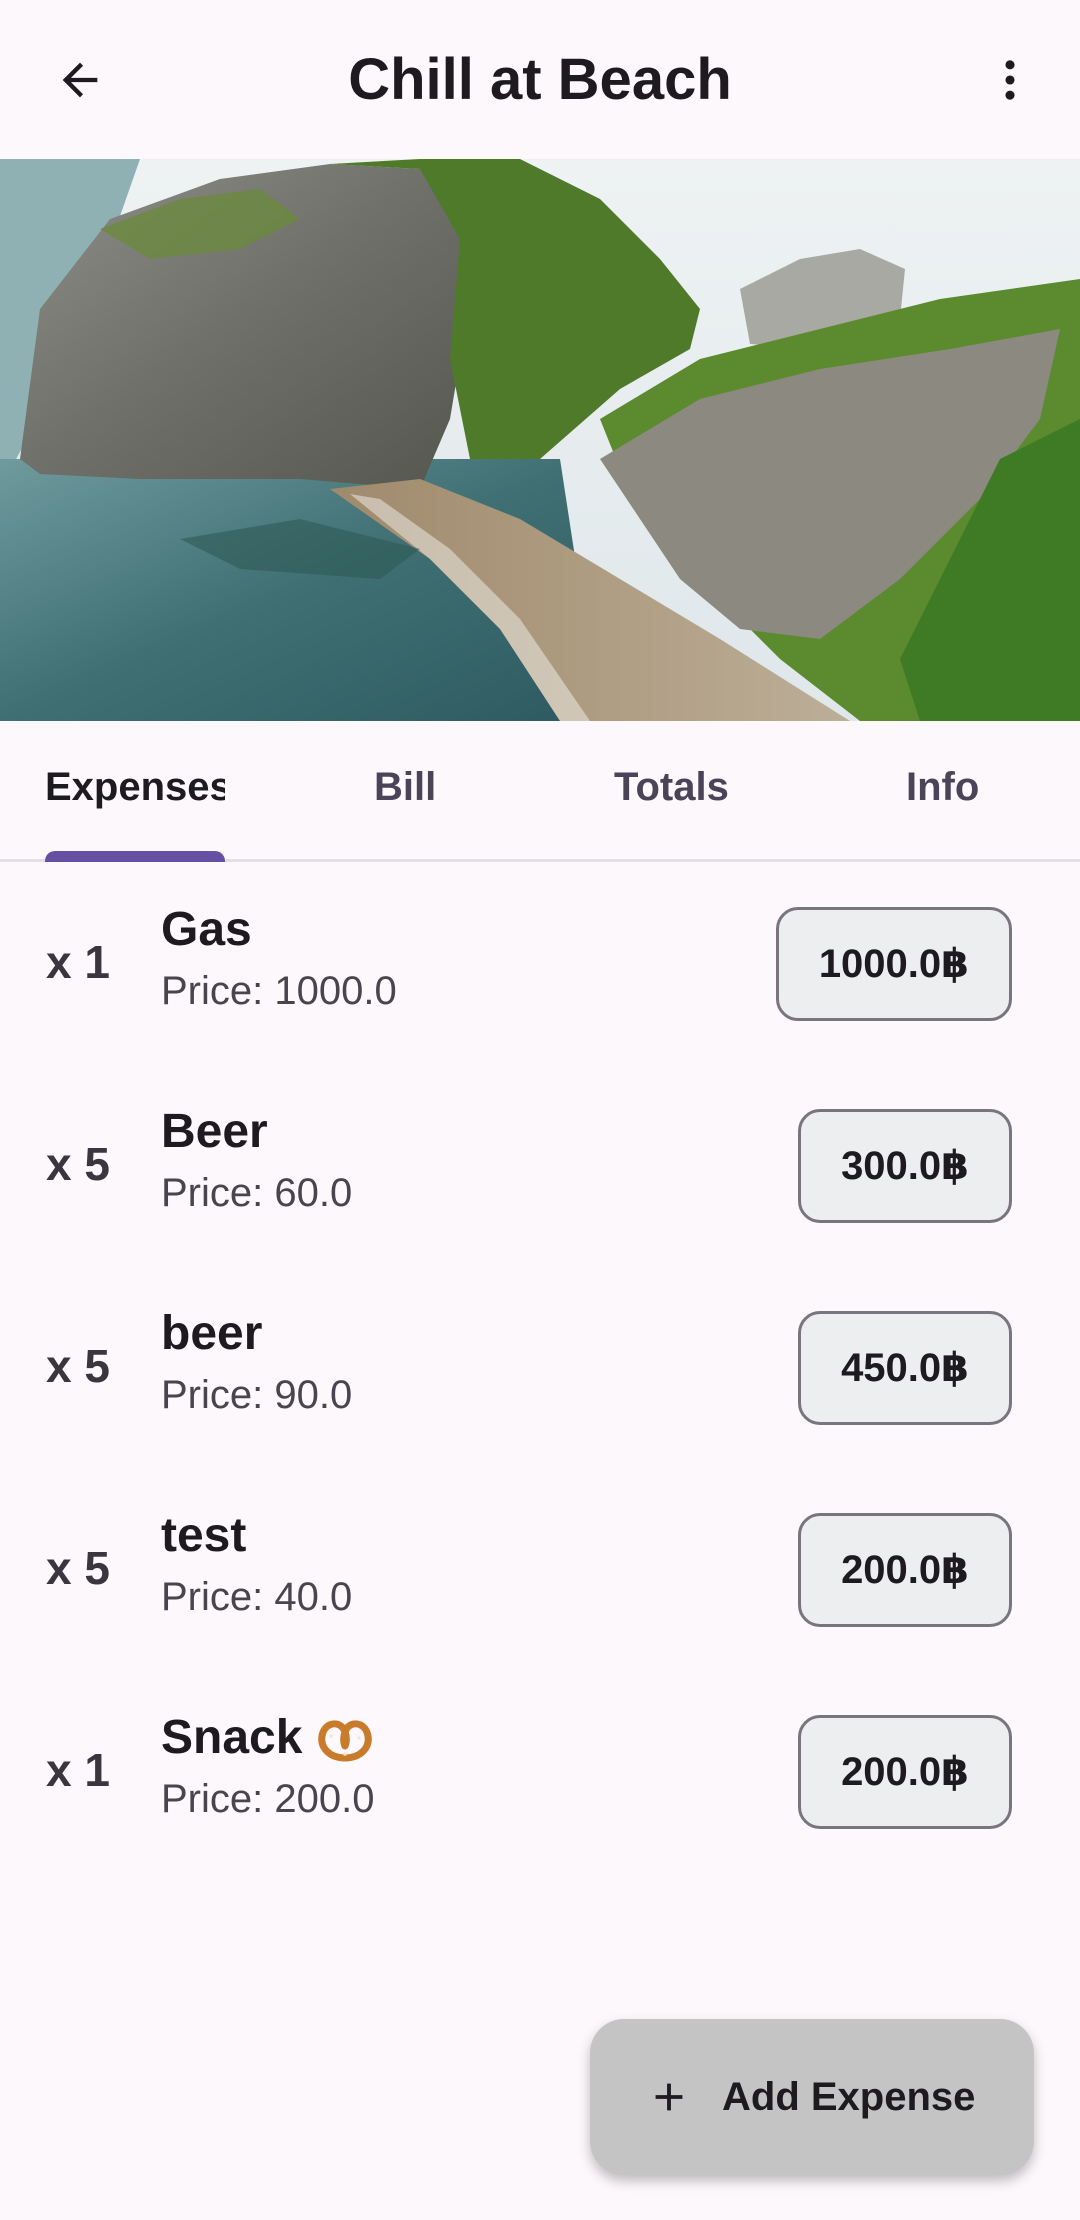 The width and height of the screenshot is (1080, 2220). Describe the element at coordinates (540, 1367) in the screenshot. I see `expense-row: x 5 beer Price: 90.0 450.0฿` at that location.